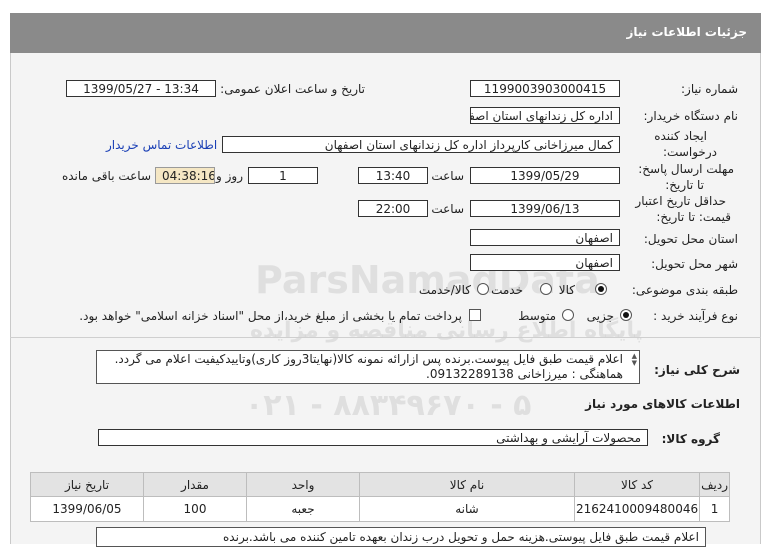 The width and height of the screenshot is (770, 547). What do you see at coordinates (87, 484) in the screenshot?
I see `col-date: تاریخ نیاز` at bounding box center [87, 484].